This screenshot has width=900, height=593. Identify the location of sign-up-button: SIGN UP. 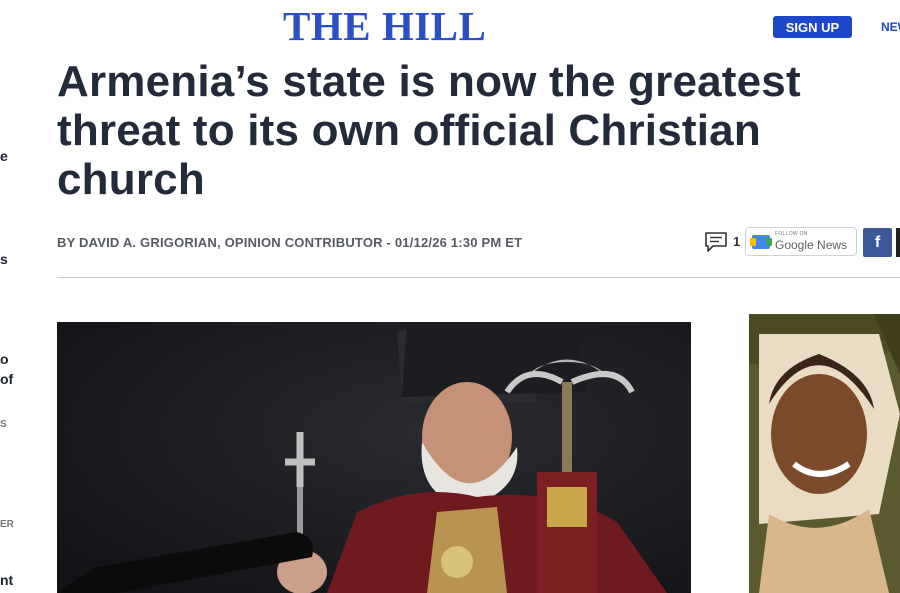
(812, 27).